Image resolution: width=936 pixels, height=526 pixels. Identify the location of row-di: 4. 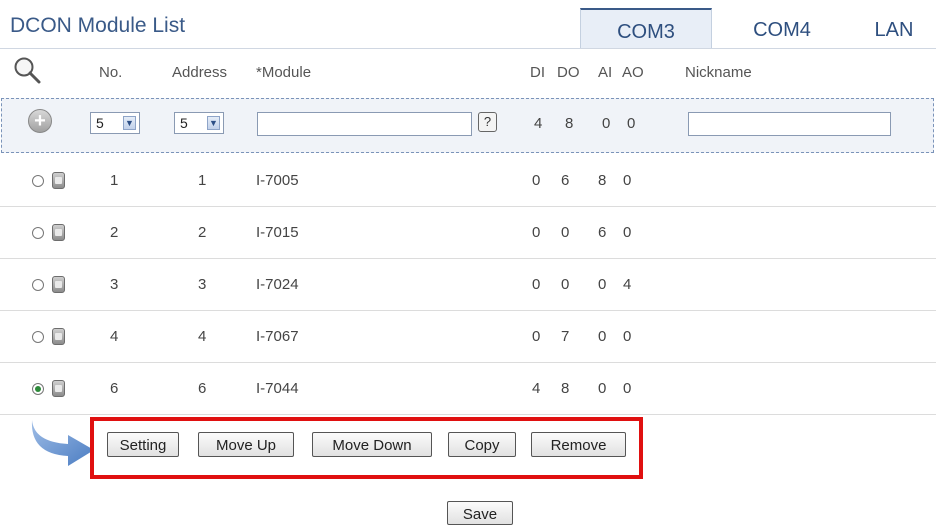
(536, 388).